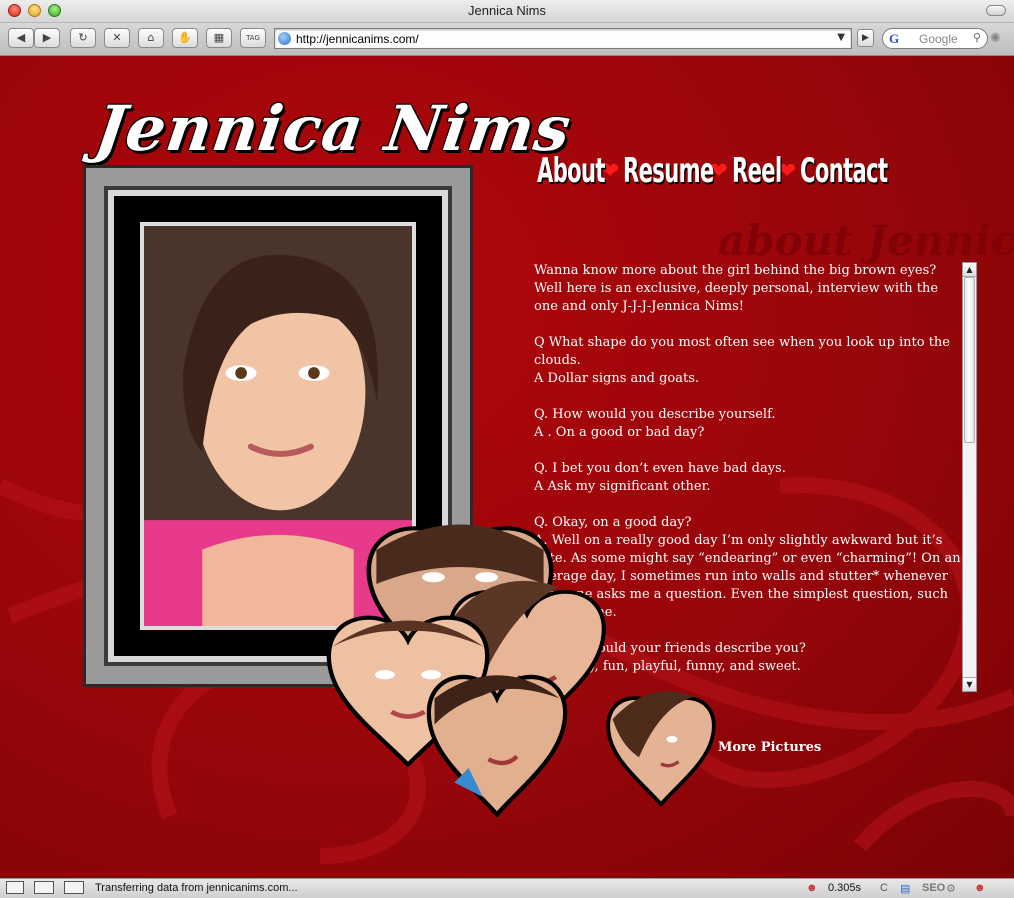 Image resolution: width=1014 pixels, height=898 pixels. I want to click on forward-button: ▶, so click(47, 38).